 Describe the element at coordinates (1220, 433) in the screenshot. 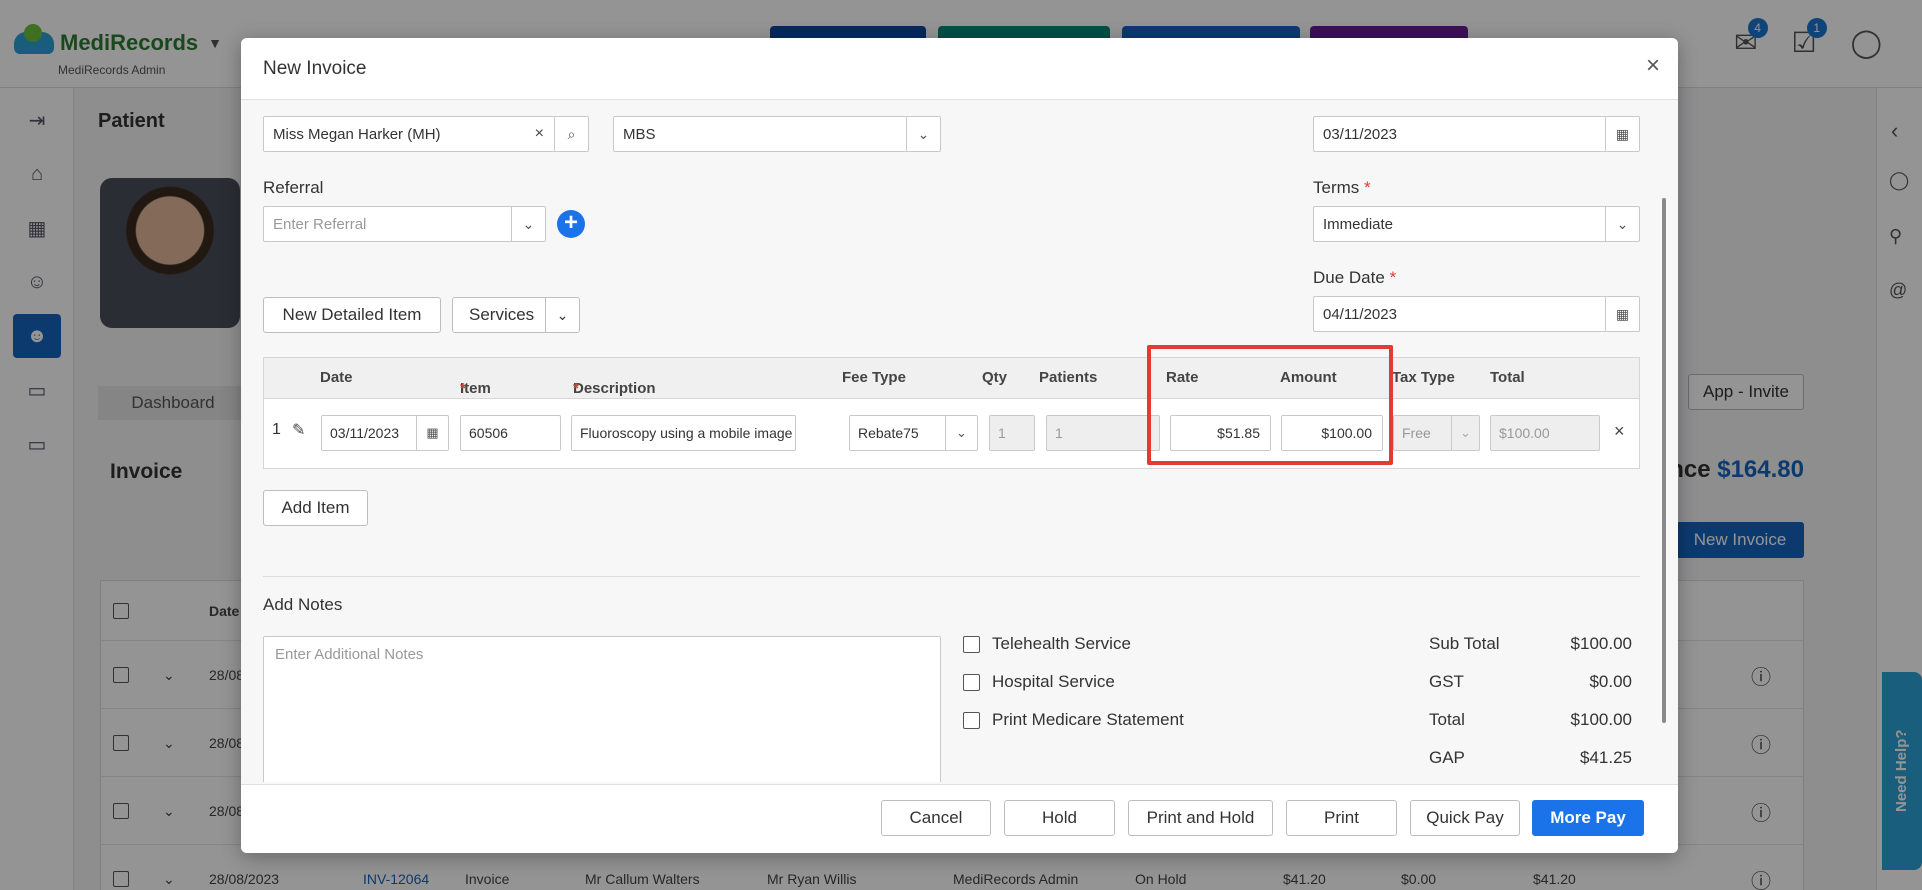

I see `rate-field: $51.85` at that location.